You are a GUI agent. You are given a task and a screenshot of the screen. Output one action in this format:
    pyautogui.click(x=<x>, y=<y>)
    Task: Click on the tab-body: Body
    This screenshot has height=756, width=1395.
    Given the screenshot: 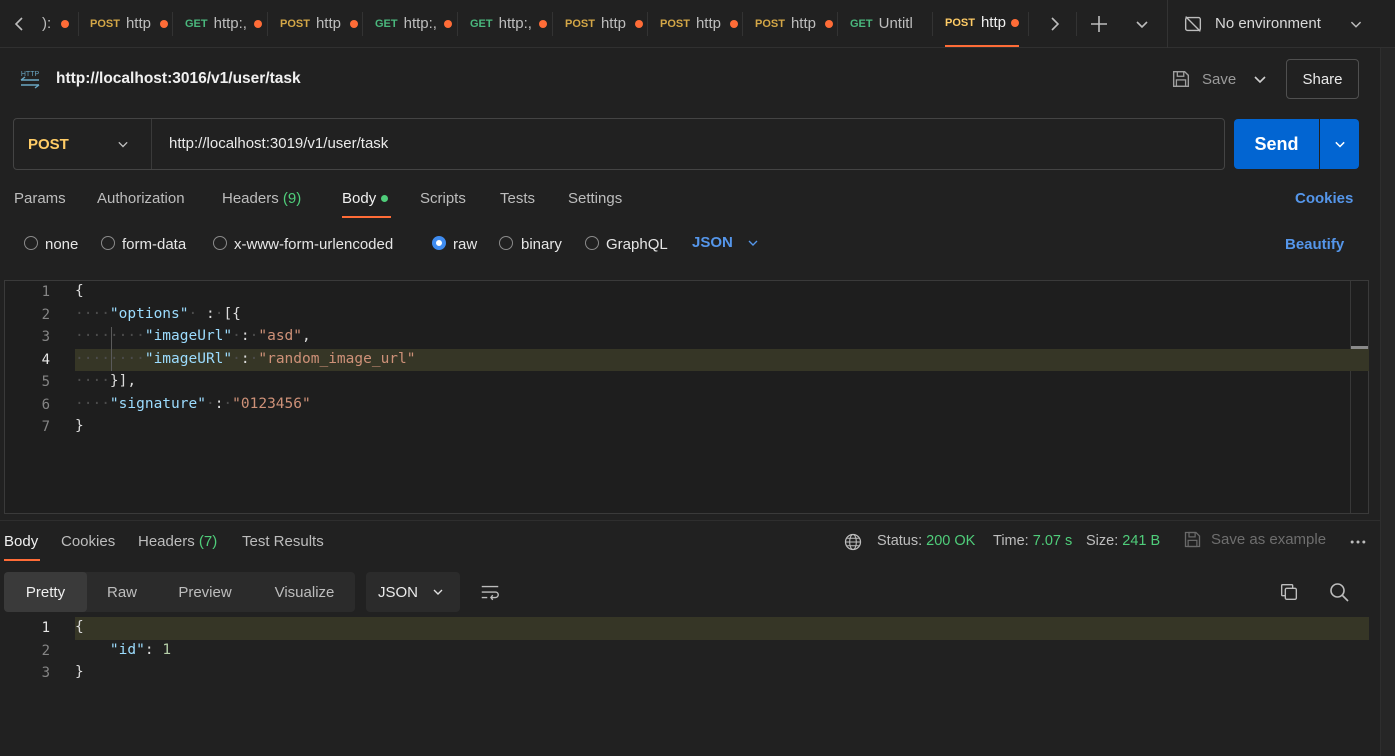 What is the action you would take?
    pyautogui.click(x=365, y=198)
    